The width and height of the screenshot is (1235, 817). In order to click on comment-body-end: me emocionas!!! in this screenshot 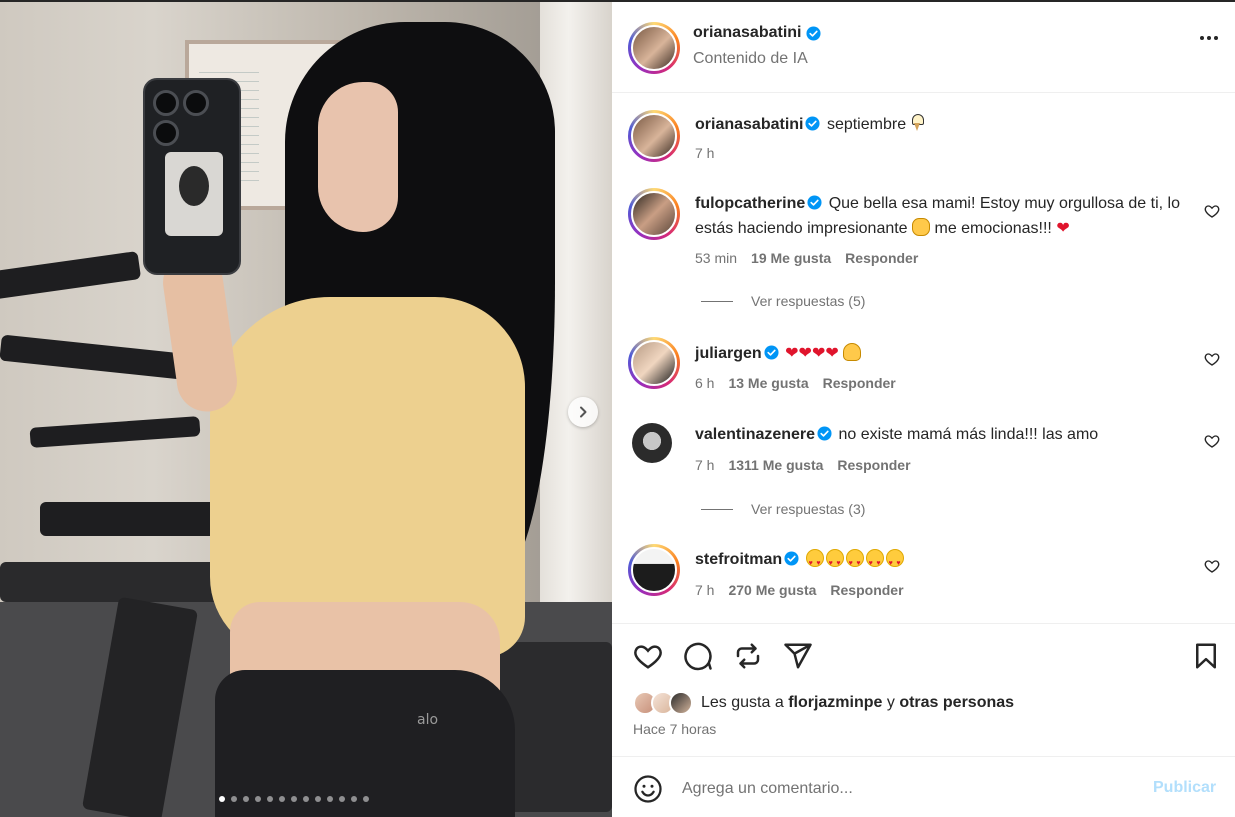, I will do `click(993, 228)`.